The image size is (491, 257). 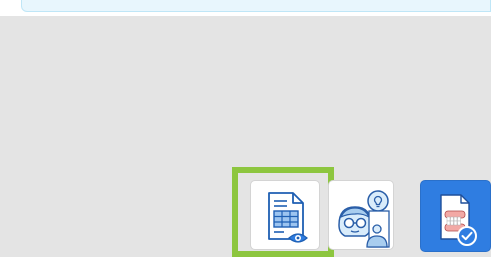 I want to click on document-table-preview-icon, so click(x=288, y=217).